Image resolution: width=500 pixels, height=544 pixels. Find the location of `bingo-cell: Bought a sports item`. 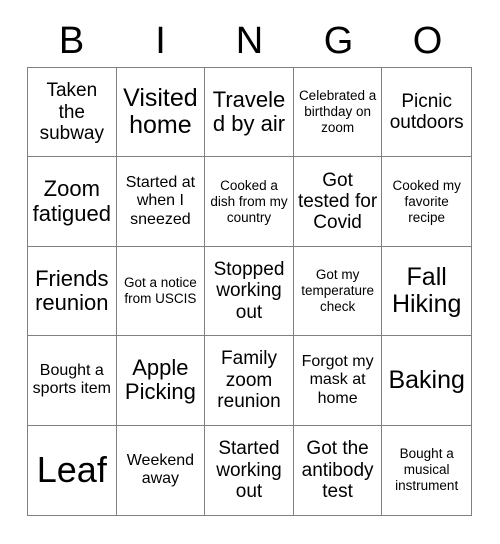

bingo-cell: Bought a sports item is located at coordinates (72, 381).